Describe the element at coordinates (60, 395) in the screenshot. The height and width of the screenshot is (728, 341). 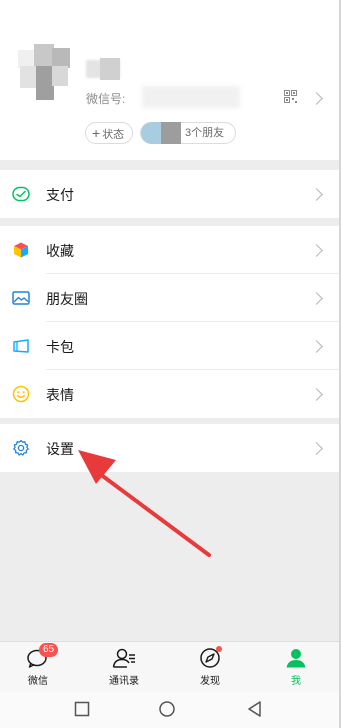
I see `menu-label-stickers: 表情` at that location.